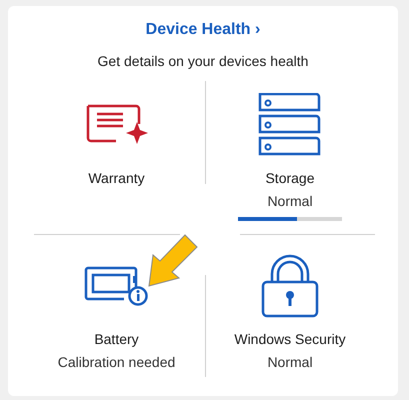 This screenshot has width=409, height=400. I want to click on battery-info-icon, so click(117, 286).